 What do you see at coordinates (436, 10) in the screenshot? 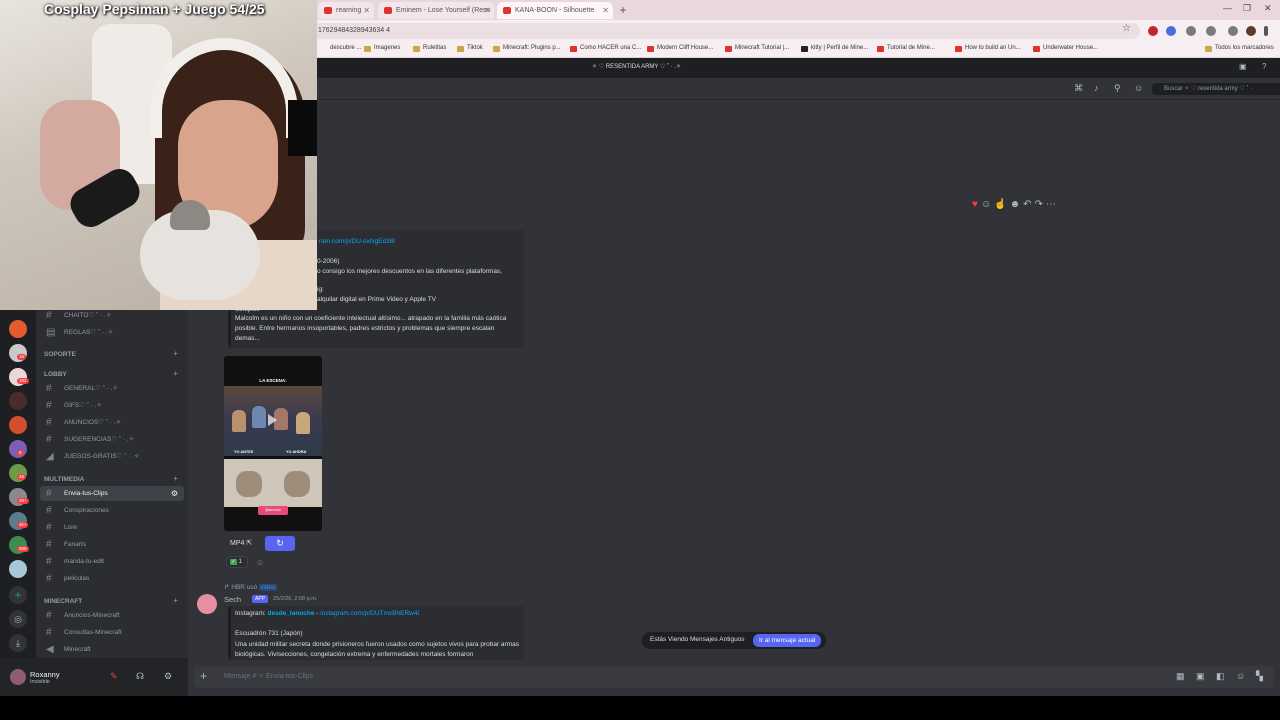
I see `browser-tab: Eminem - Lose Yourself (Remi ✕` at bounding box center [436, 10].